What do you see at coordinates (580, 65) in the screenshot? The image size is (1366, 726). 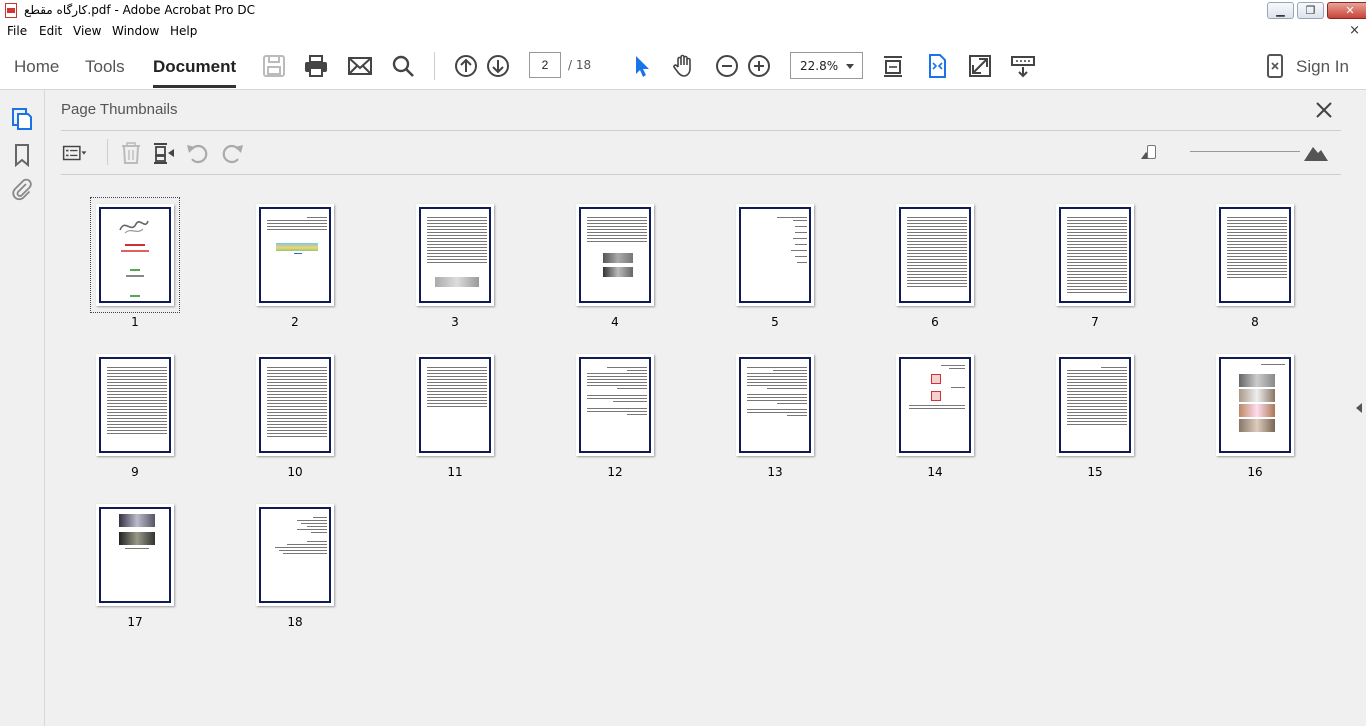 I see `page-total-count: / 18` at bounding box center [580, 65].